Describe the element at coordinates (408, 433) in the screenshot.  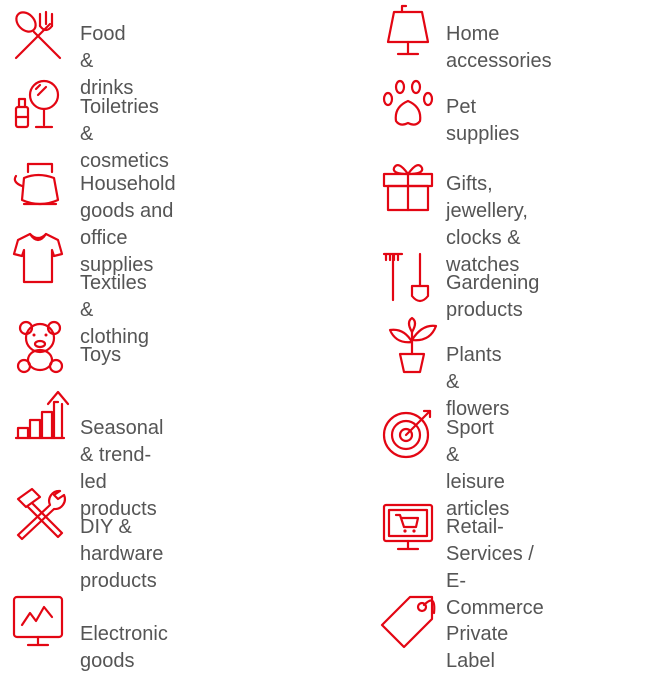
I see `target-dart-icon` at that location.